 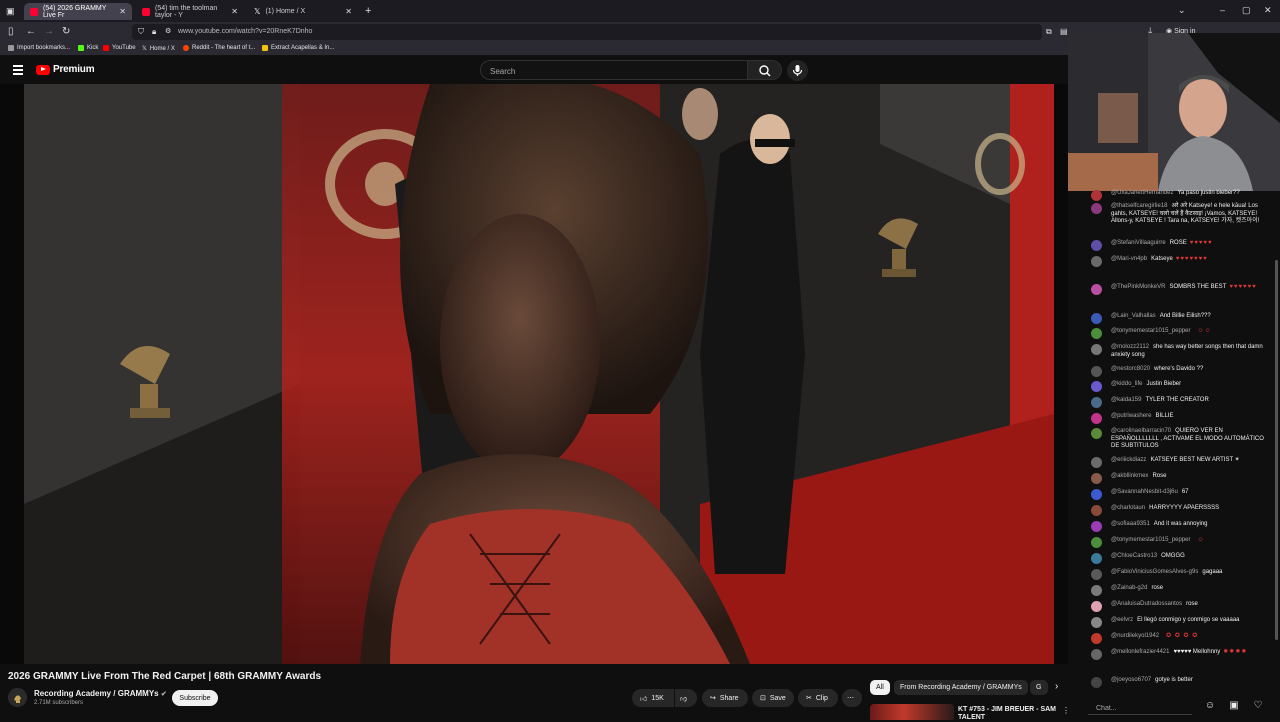 What do you see at coordinates (773, 698) in the screenshot?
I see `save-button: ⊡ Save` at bounding box center [773, 698].